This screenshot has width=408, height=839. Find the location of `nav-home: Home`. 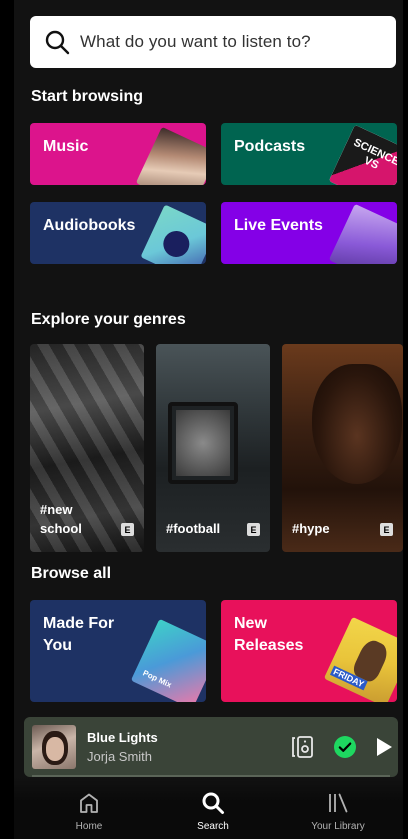

nav-home: Home is located at coordinates (89, 811).